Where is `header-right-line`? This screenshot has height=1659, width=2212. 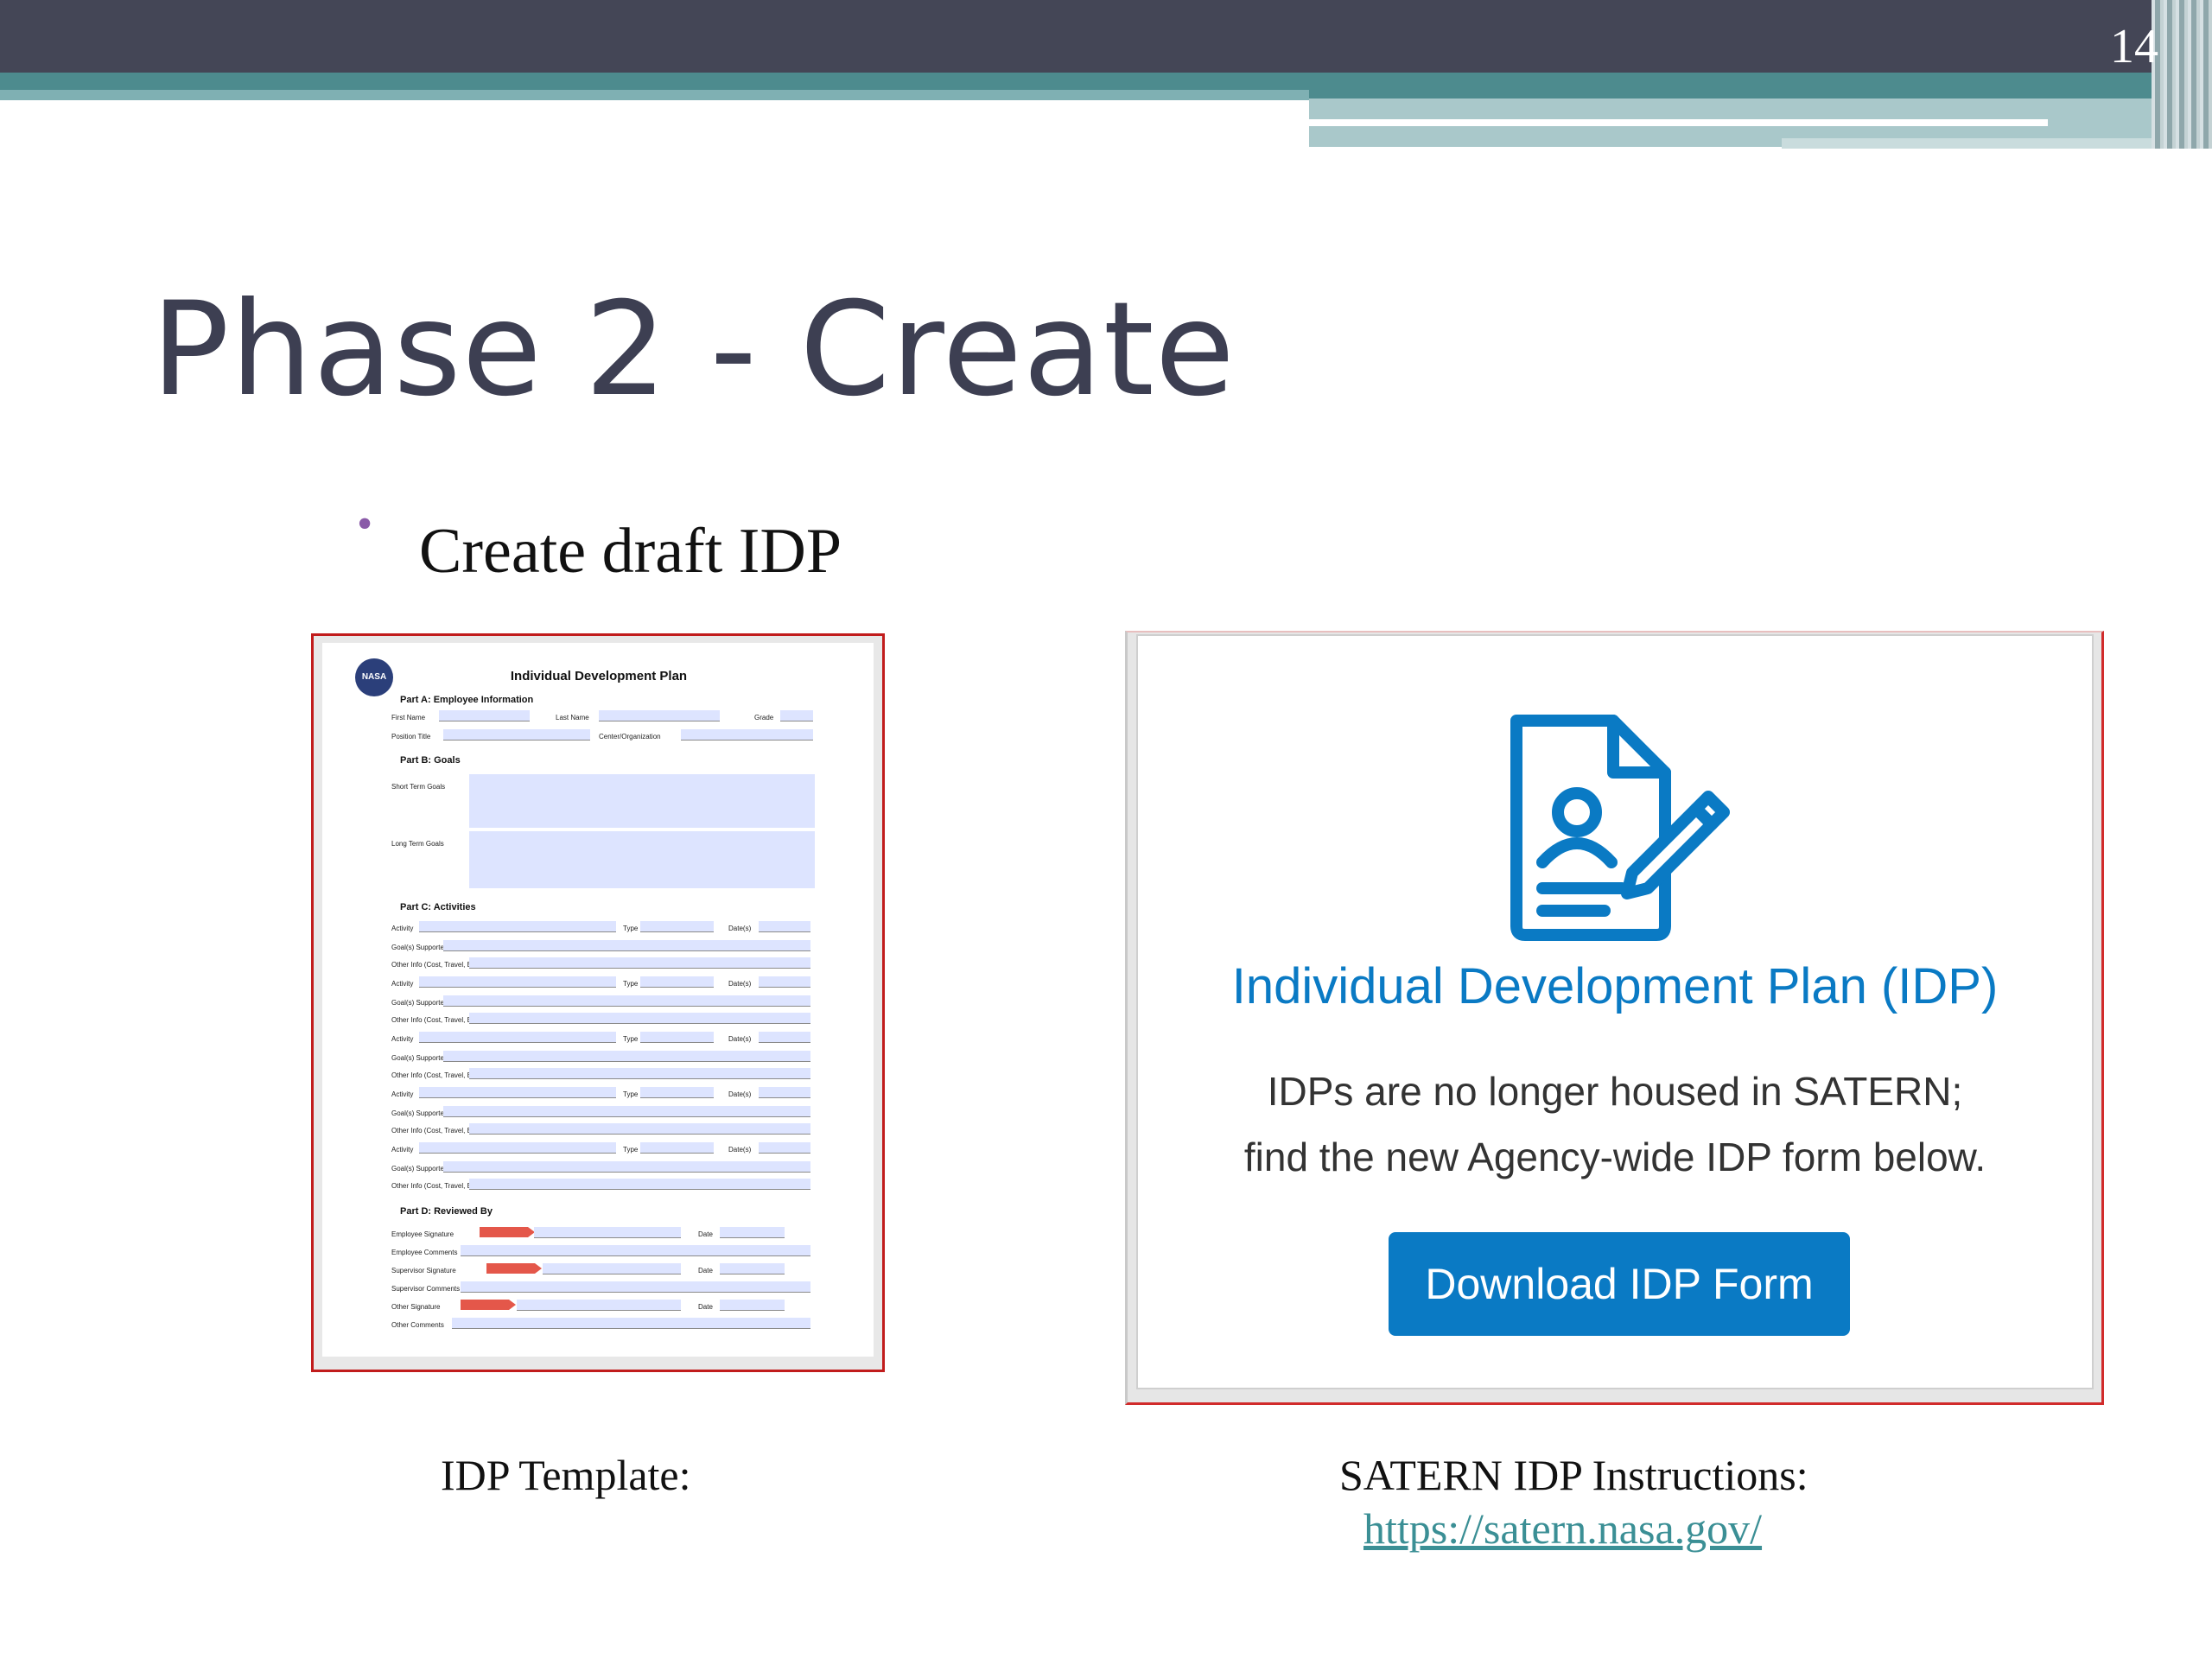
header-right-line is located at coordinates (1678, 123).